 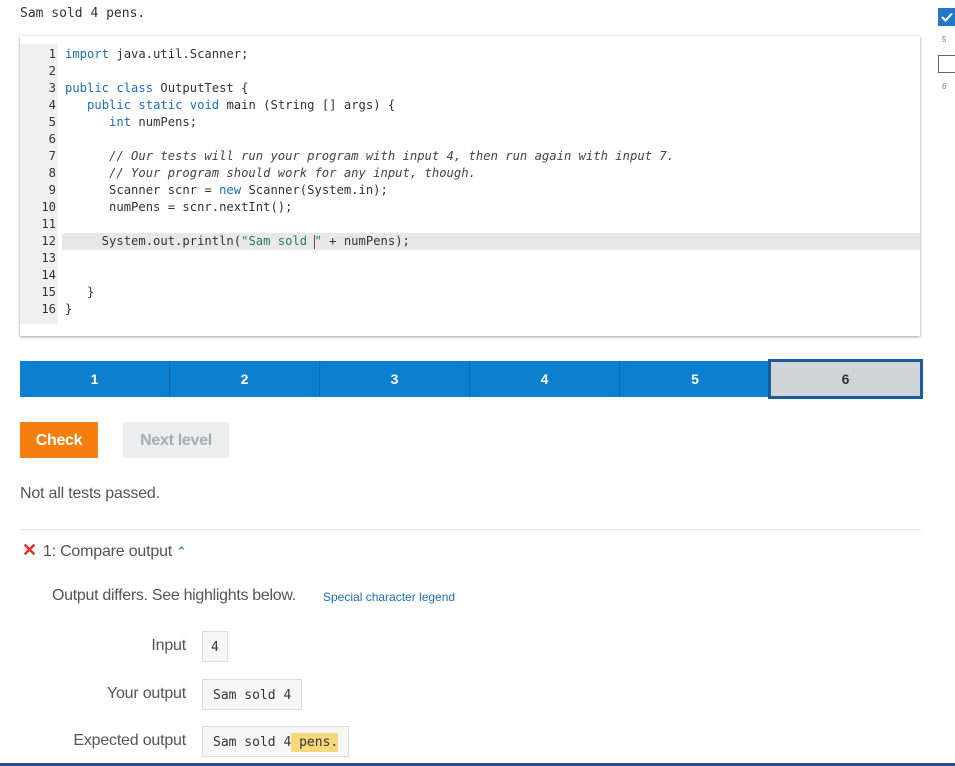 I want to click on line-number: 14, so click(x=48, y=275).